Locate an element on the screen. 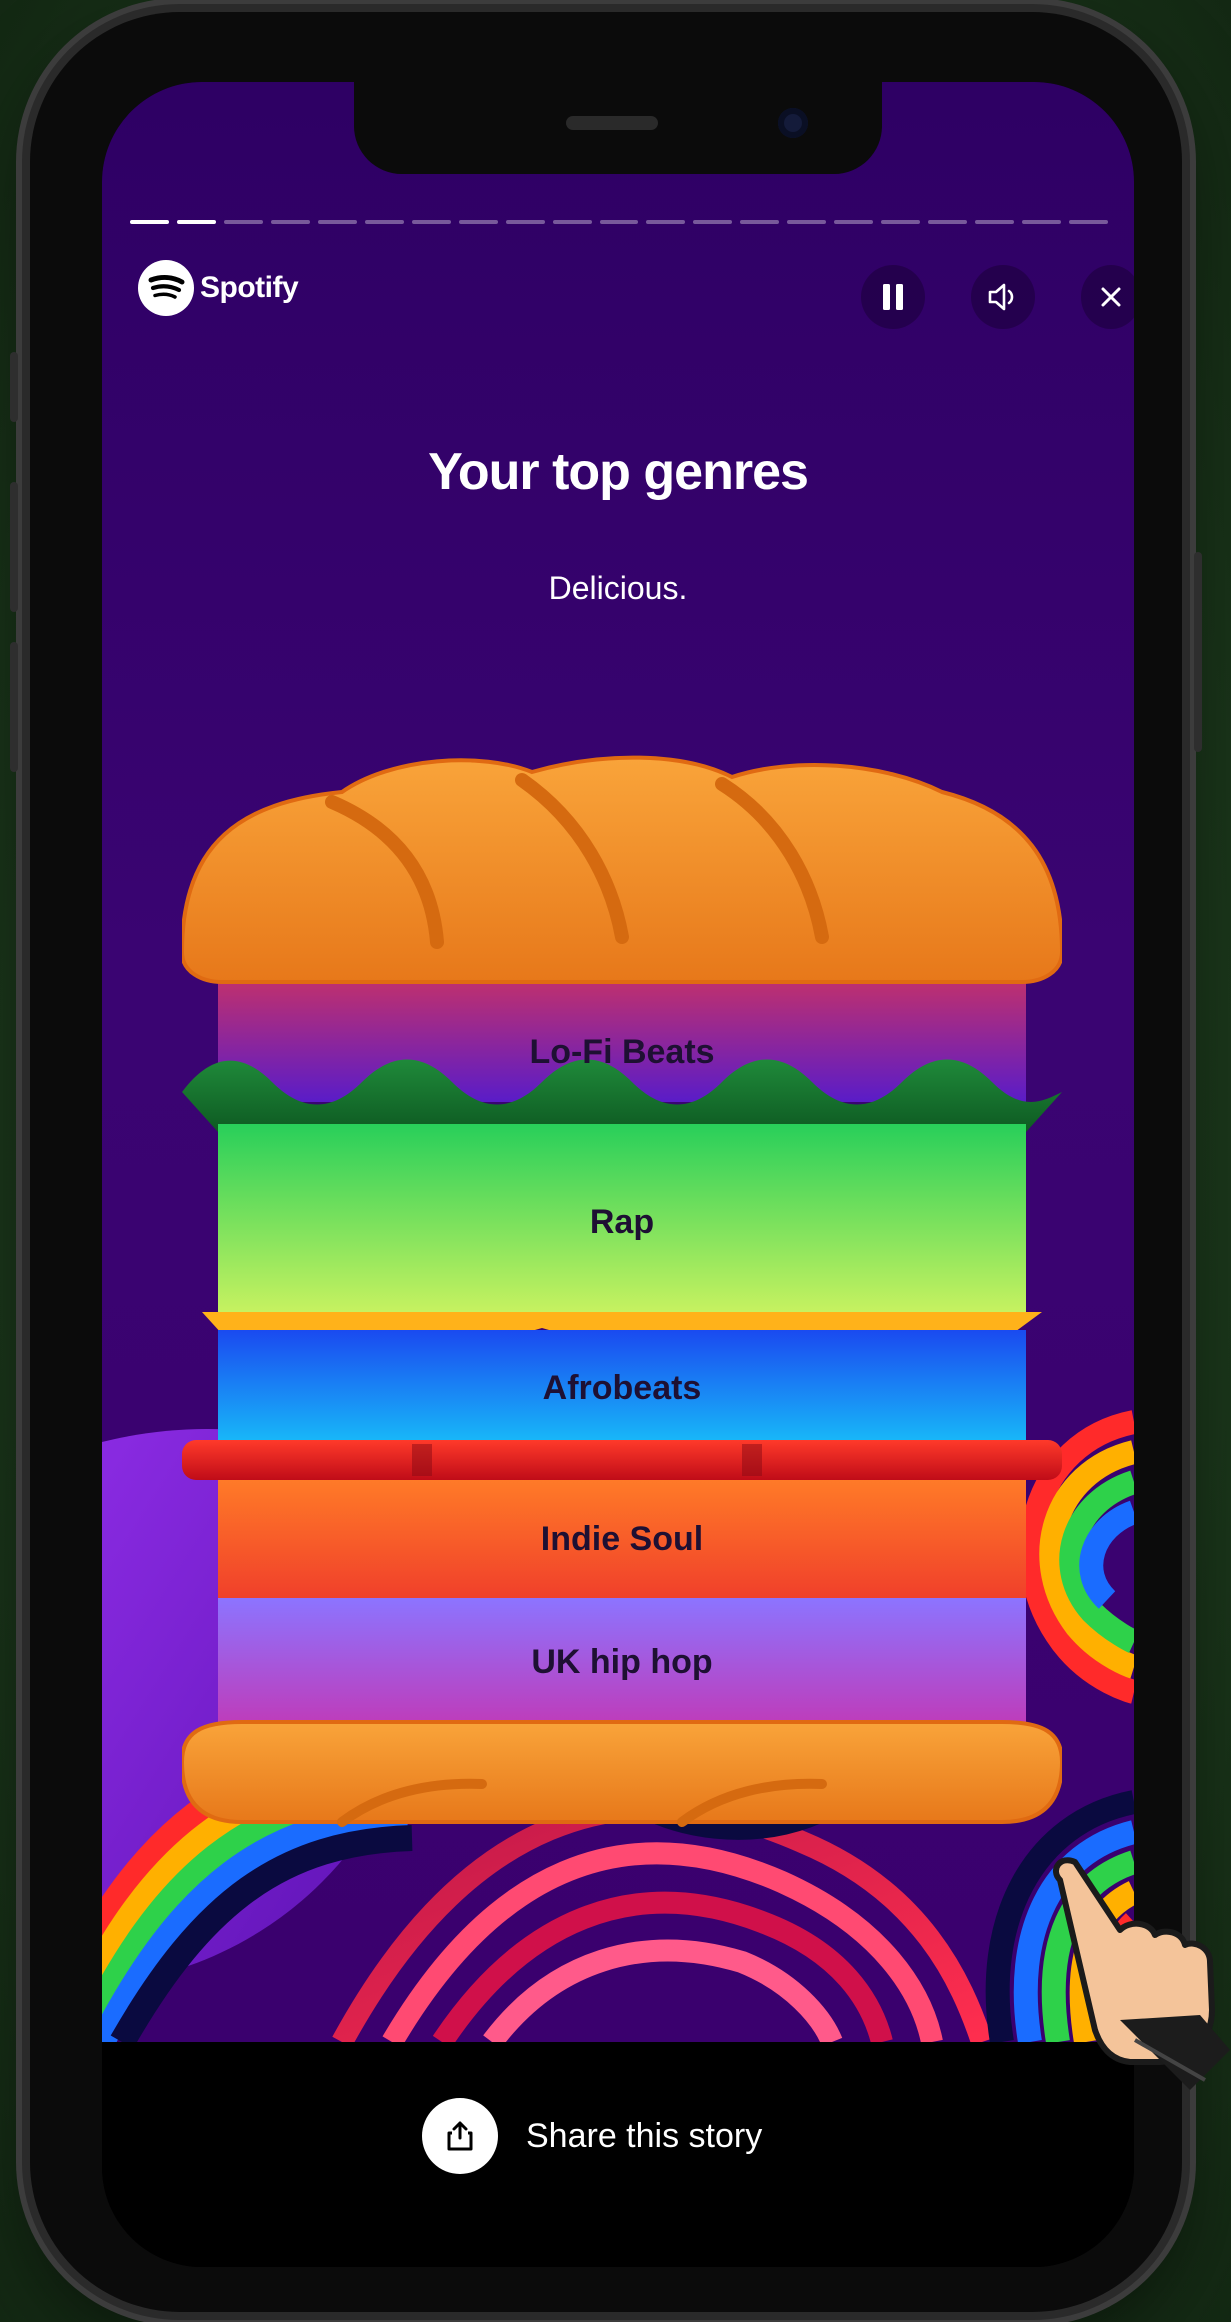  volume-icon is located at coordinates (1001, 297).